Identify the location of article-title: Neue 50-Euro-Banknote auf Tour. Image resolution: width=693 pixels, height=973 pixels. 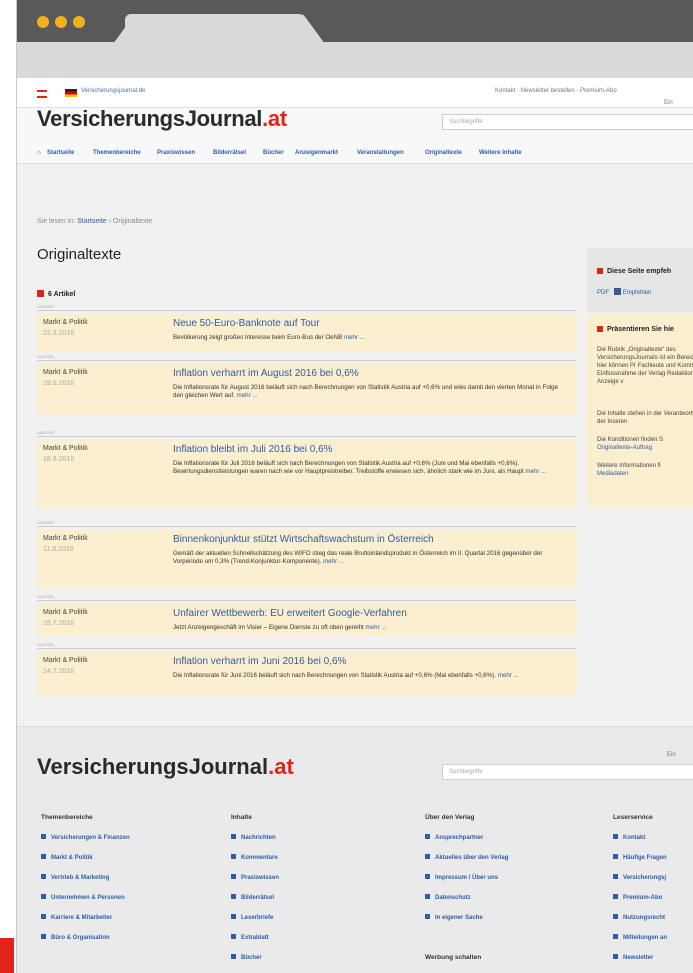
(246, 323).